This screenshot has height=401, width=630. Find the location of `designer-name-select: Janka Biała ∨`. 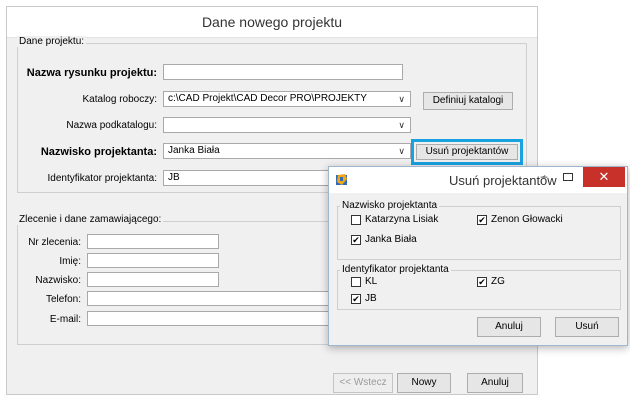

designer-name-select: Janka Biała ∨ is located at coordinates (287, 151).